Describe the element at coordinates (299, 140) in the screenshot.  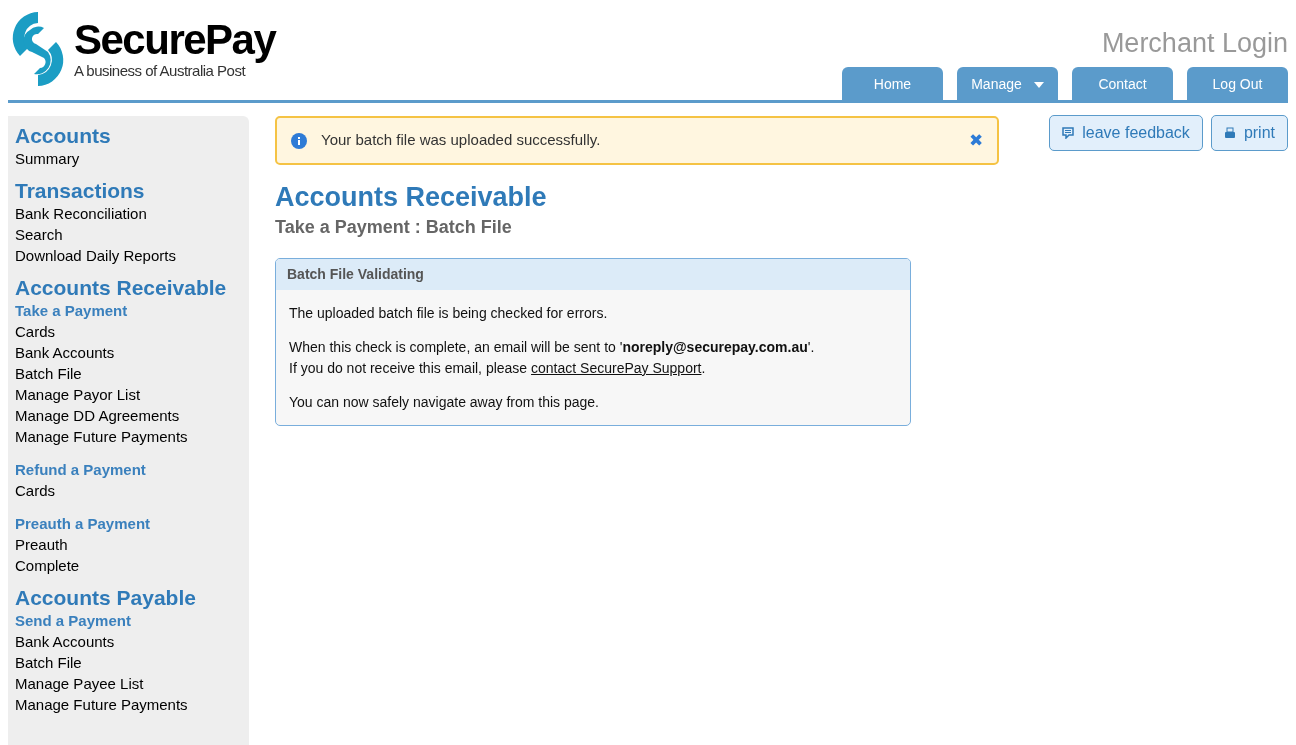
I see `info-icon` at that location.